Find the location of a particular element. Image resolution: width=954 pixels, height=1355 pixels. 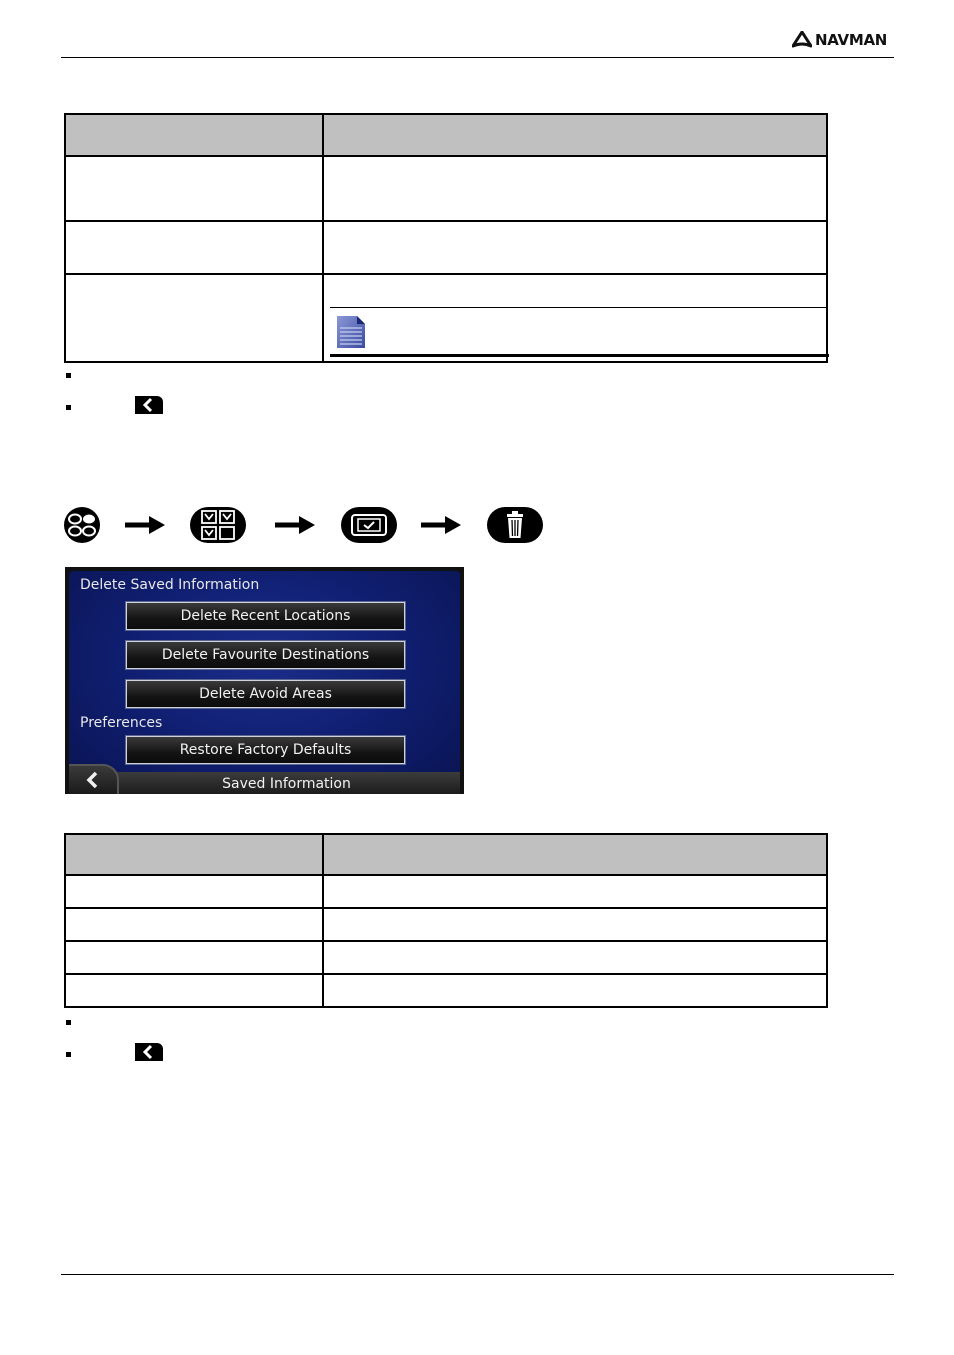

table-cell-with-note is located at coordinates (575, 318).